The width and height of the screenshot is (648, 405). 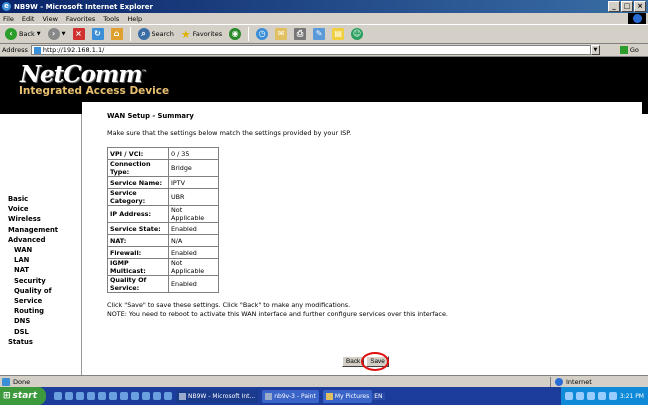 What do you see at coordinates (193, 197) in the screenshot?
I see `row-value: UBR` at bounding box center [193, 197].